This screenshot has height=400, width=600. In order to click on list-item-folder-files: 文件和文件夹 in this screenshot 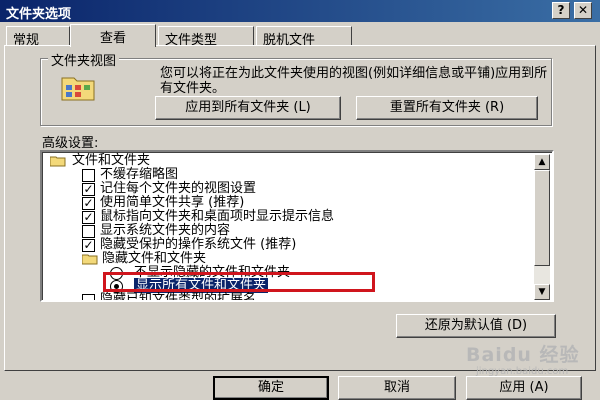, I will do `click(111, 160)`.